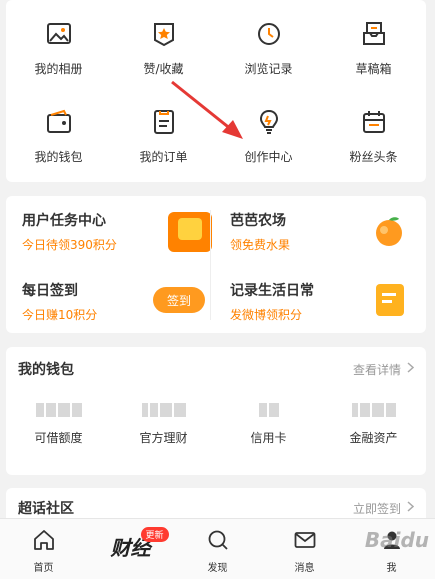 The image size is (435, 579). I want to click on update-badge: 更新, so click(154, 534).